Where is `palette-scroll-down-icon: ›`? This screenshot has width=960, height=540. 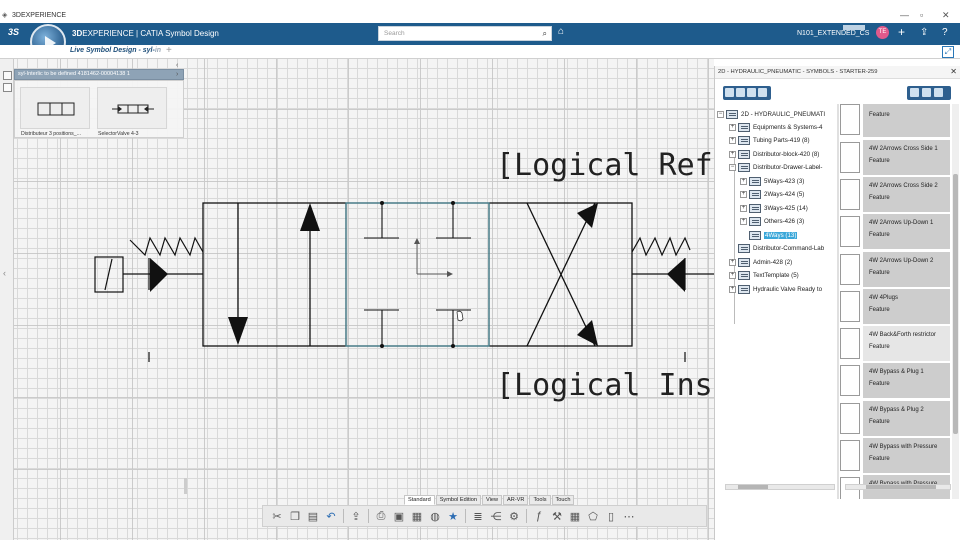 palette-scroll-down-icon: › is located at coordinates (177, 74).